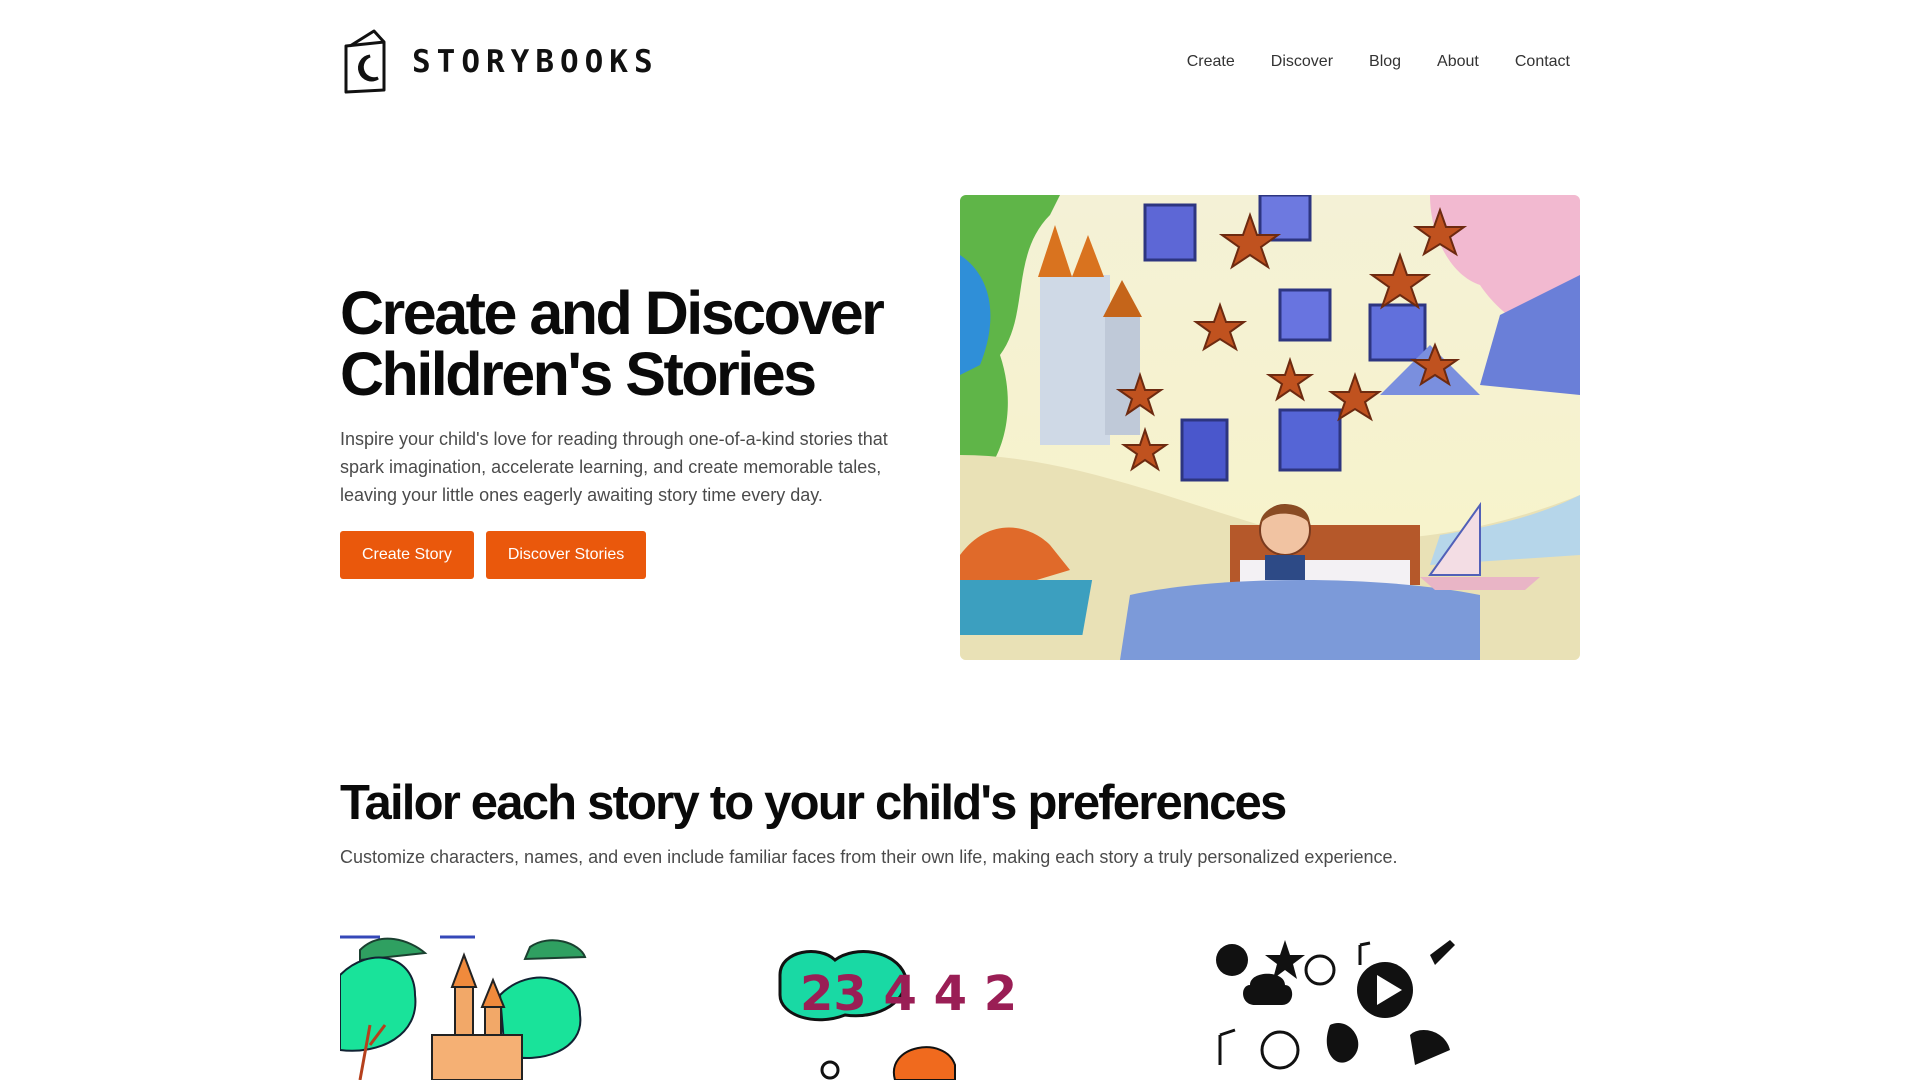 This screenshot has height=1080, width=1920. I want to click on hero-title-line2: Children's Stories, so click(578, 374).